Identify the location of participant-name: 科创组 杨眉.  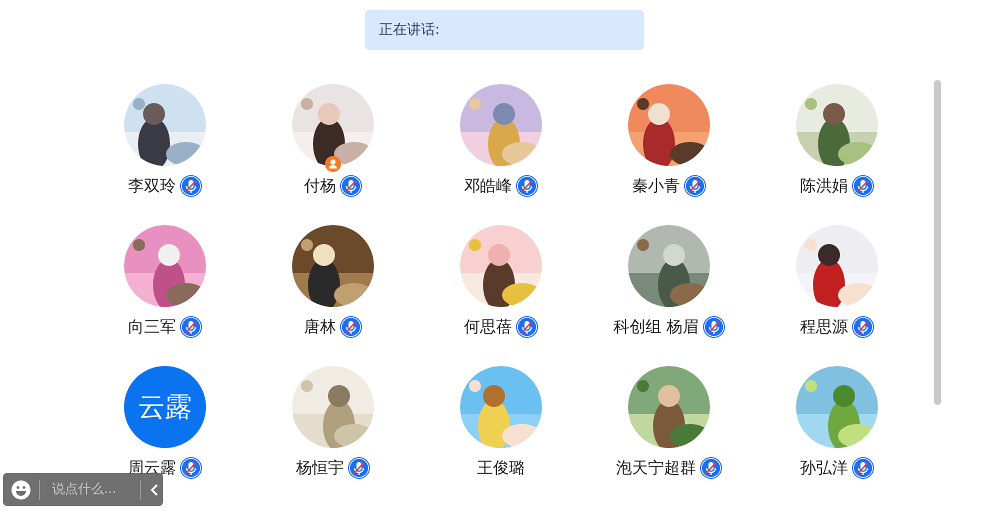
(656, 327).